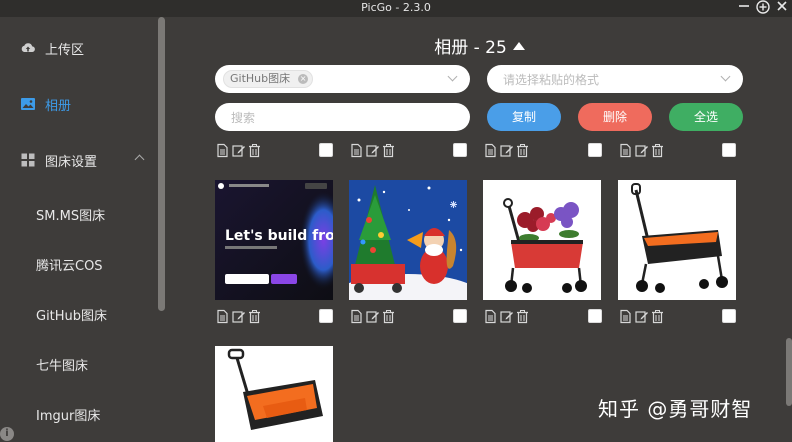 The width and height of the screenshot is (792, 442). I want to click on image-thumb: Let's build from here, so click(274, 240).